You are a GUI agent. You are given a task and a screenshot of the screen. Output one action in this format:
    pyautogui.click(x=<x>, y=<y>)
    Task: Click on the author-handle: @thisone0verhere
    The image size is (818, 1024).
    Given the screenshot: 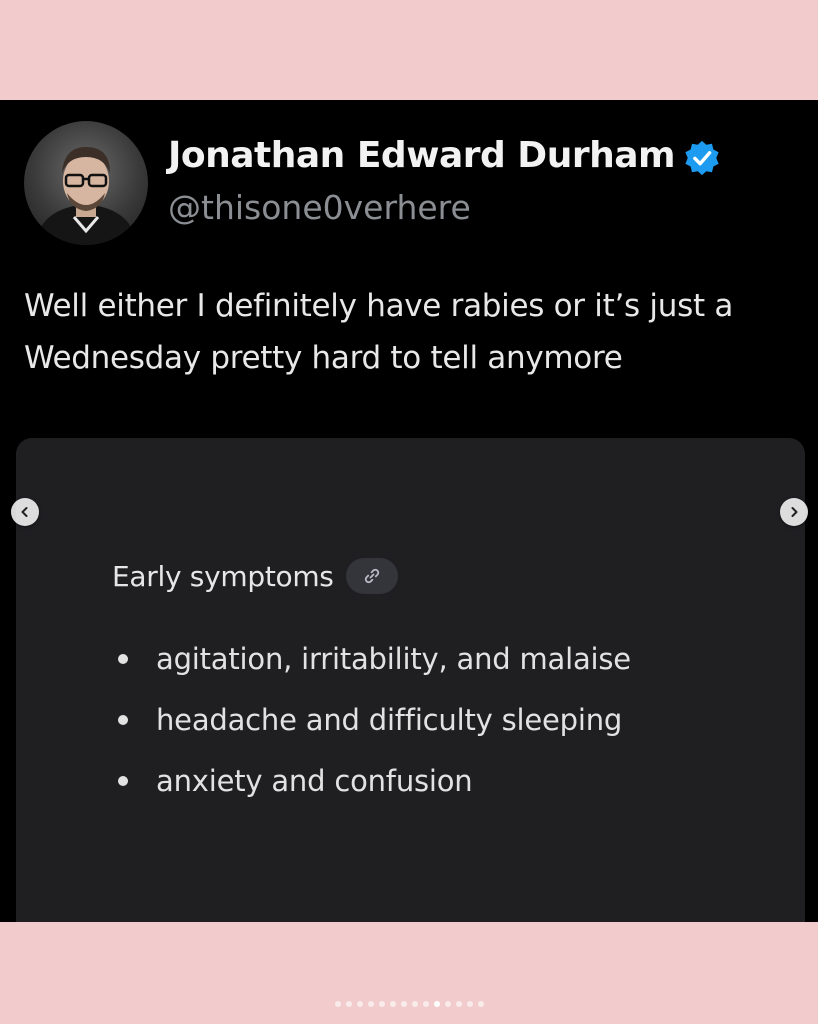 What is the action you would take?
    pyautogui.click(x=319, y=207)
    